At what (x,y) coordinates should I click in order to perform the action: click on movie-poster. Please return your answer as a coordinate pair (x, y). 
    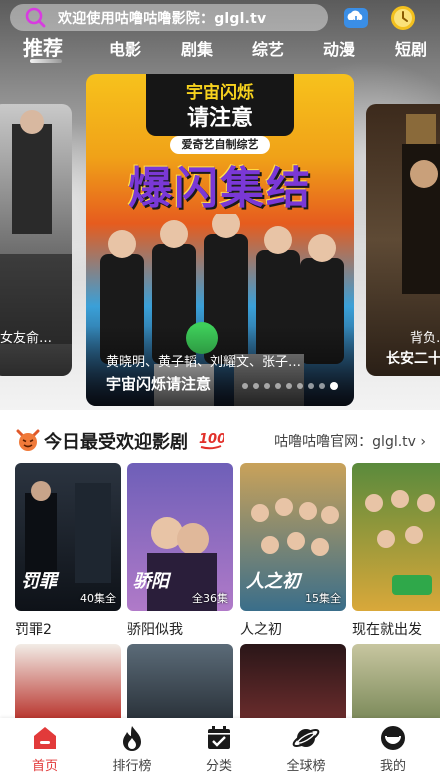
    Looking at the image, I should click on (396, 537).